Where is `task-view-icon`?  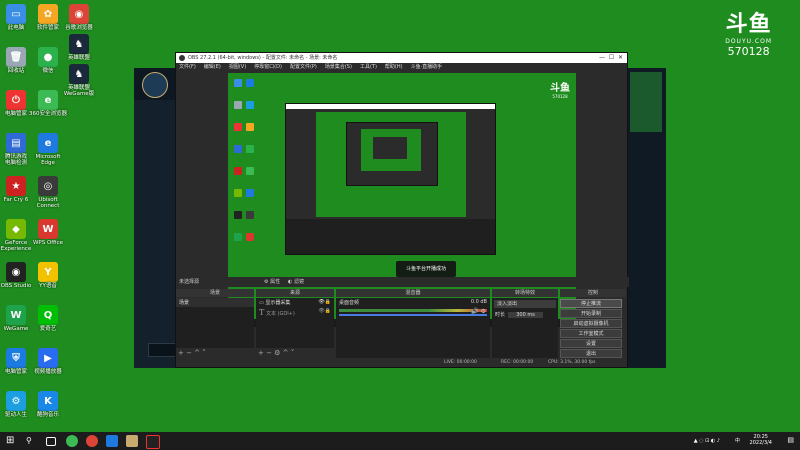
task-view-icon is located at coordinates (51, 441).